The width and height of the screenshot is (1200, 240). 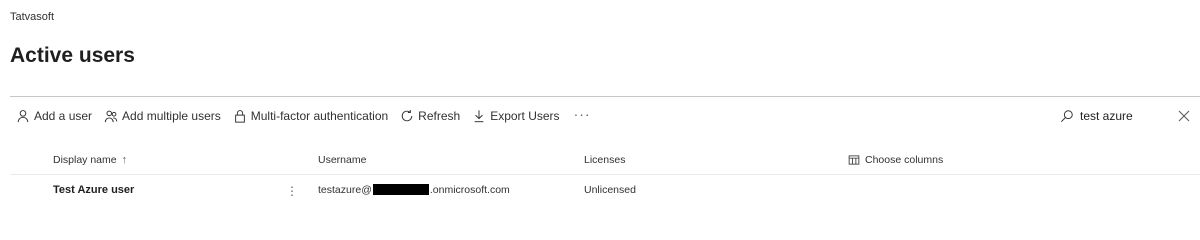 I want to click on search-icon, so click(x=1066, y=116).